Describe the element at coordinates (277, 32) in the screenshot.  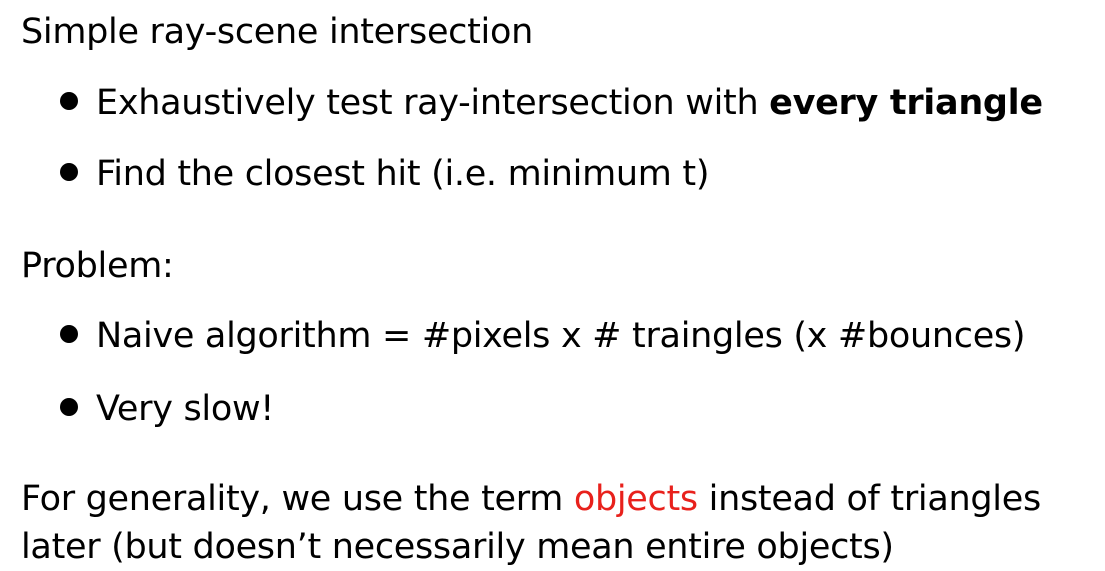
I see `heading-simple-intersection: Simple ray-scene intersection` at that location.